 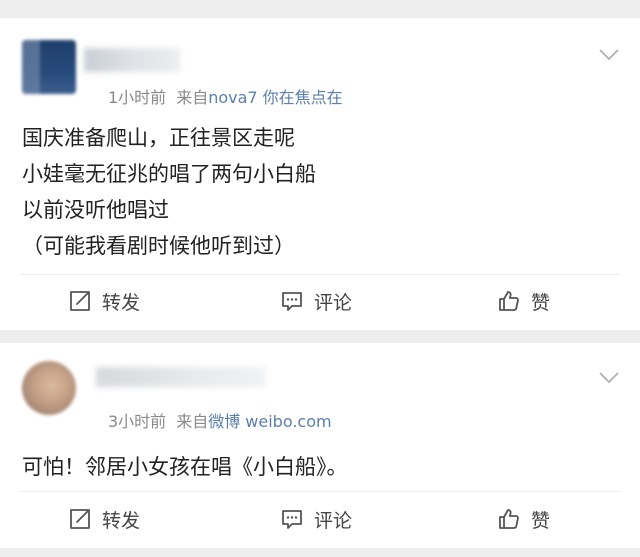 What do you see at coordinates (137, 97) in the screenshot?
I see `post-time: 1小时前` at bounding box center [137, 97].